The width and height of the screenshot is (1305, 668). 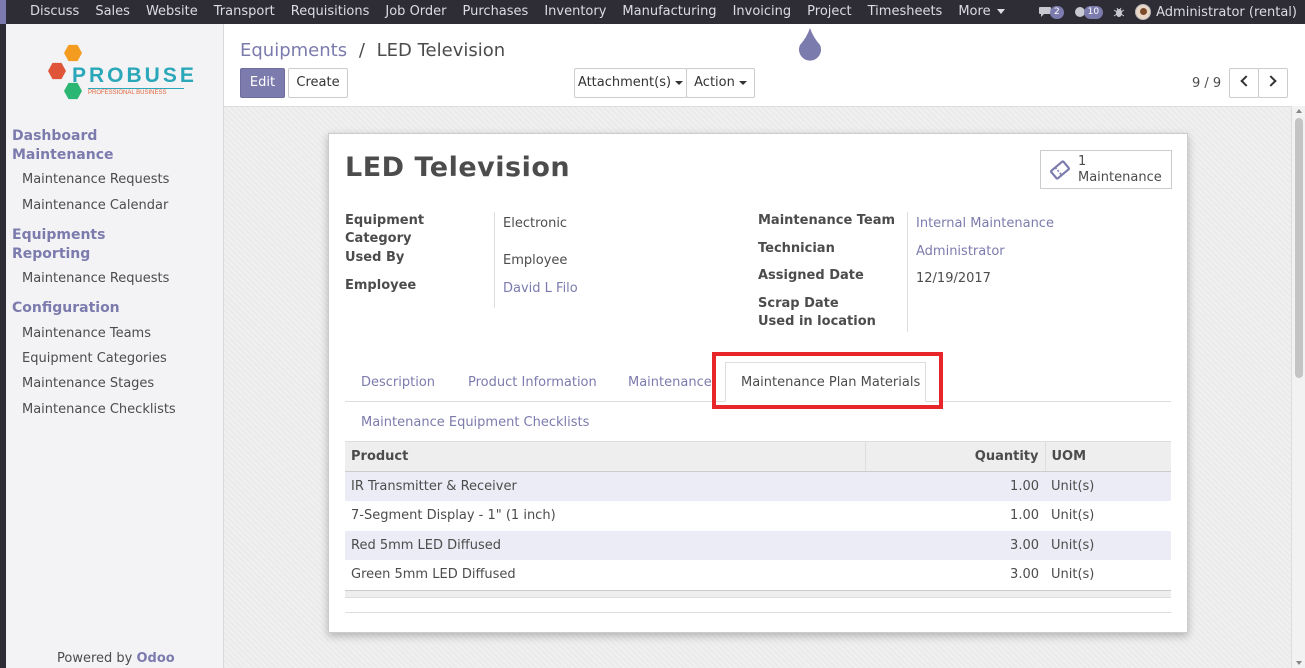 What do you see at coordinates (453, 516) in the screenshot?
I see `cell-product: 7-Segment Display - 1" (1 inch)` at bounding box center [453, 516].